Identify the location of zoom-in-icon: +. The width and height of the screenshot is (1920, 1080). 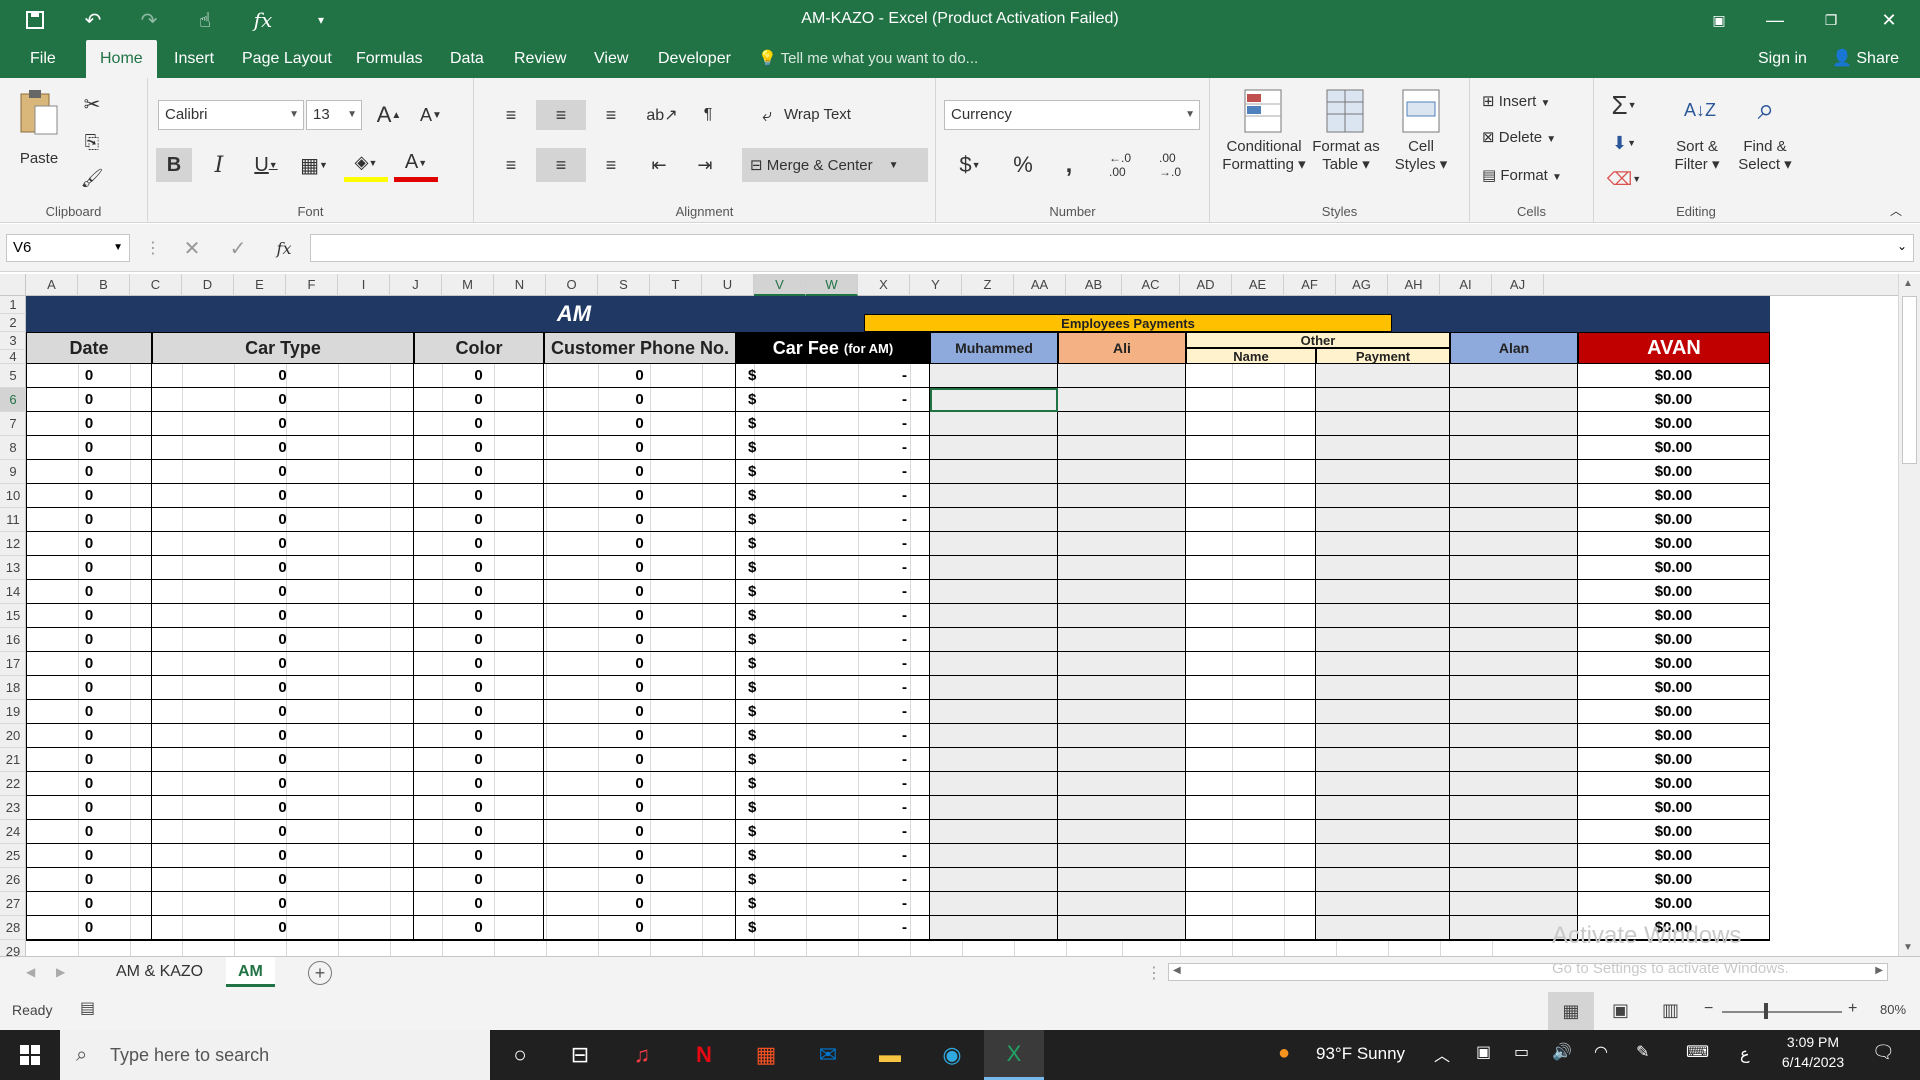
(1852, 1009).